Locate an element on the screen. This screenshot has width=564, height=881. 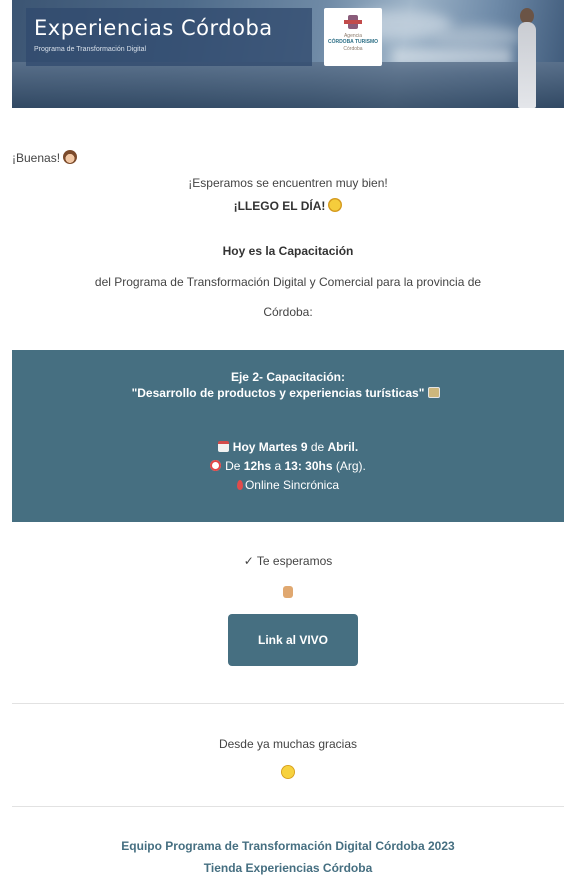
banner-landscape is located at coordinates (288, 85).